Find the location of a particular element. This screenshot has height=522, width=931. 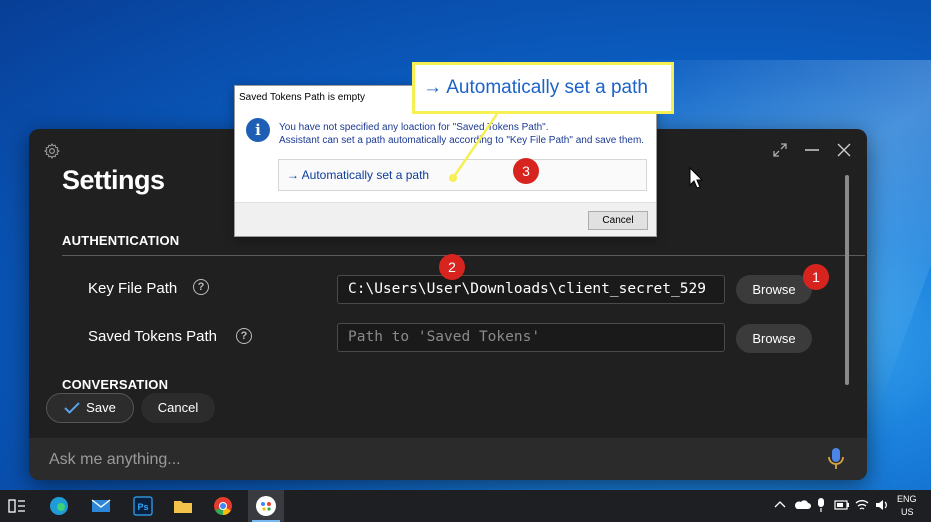

battery-icon is located at coordinates (842, 505).